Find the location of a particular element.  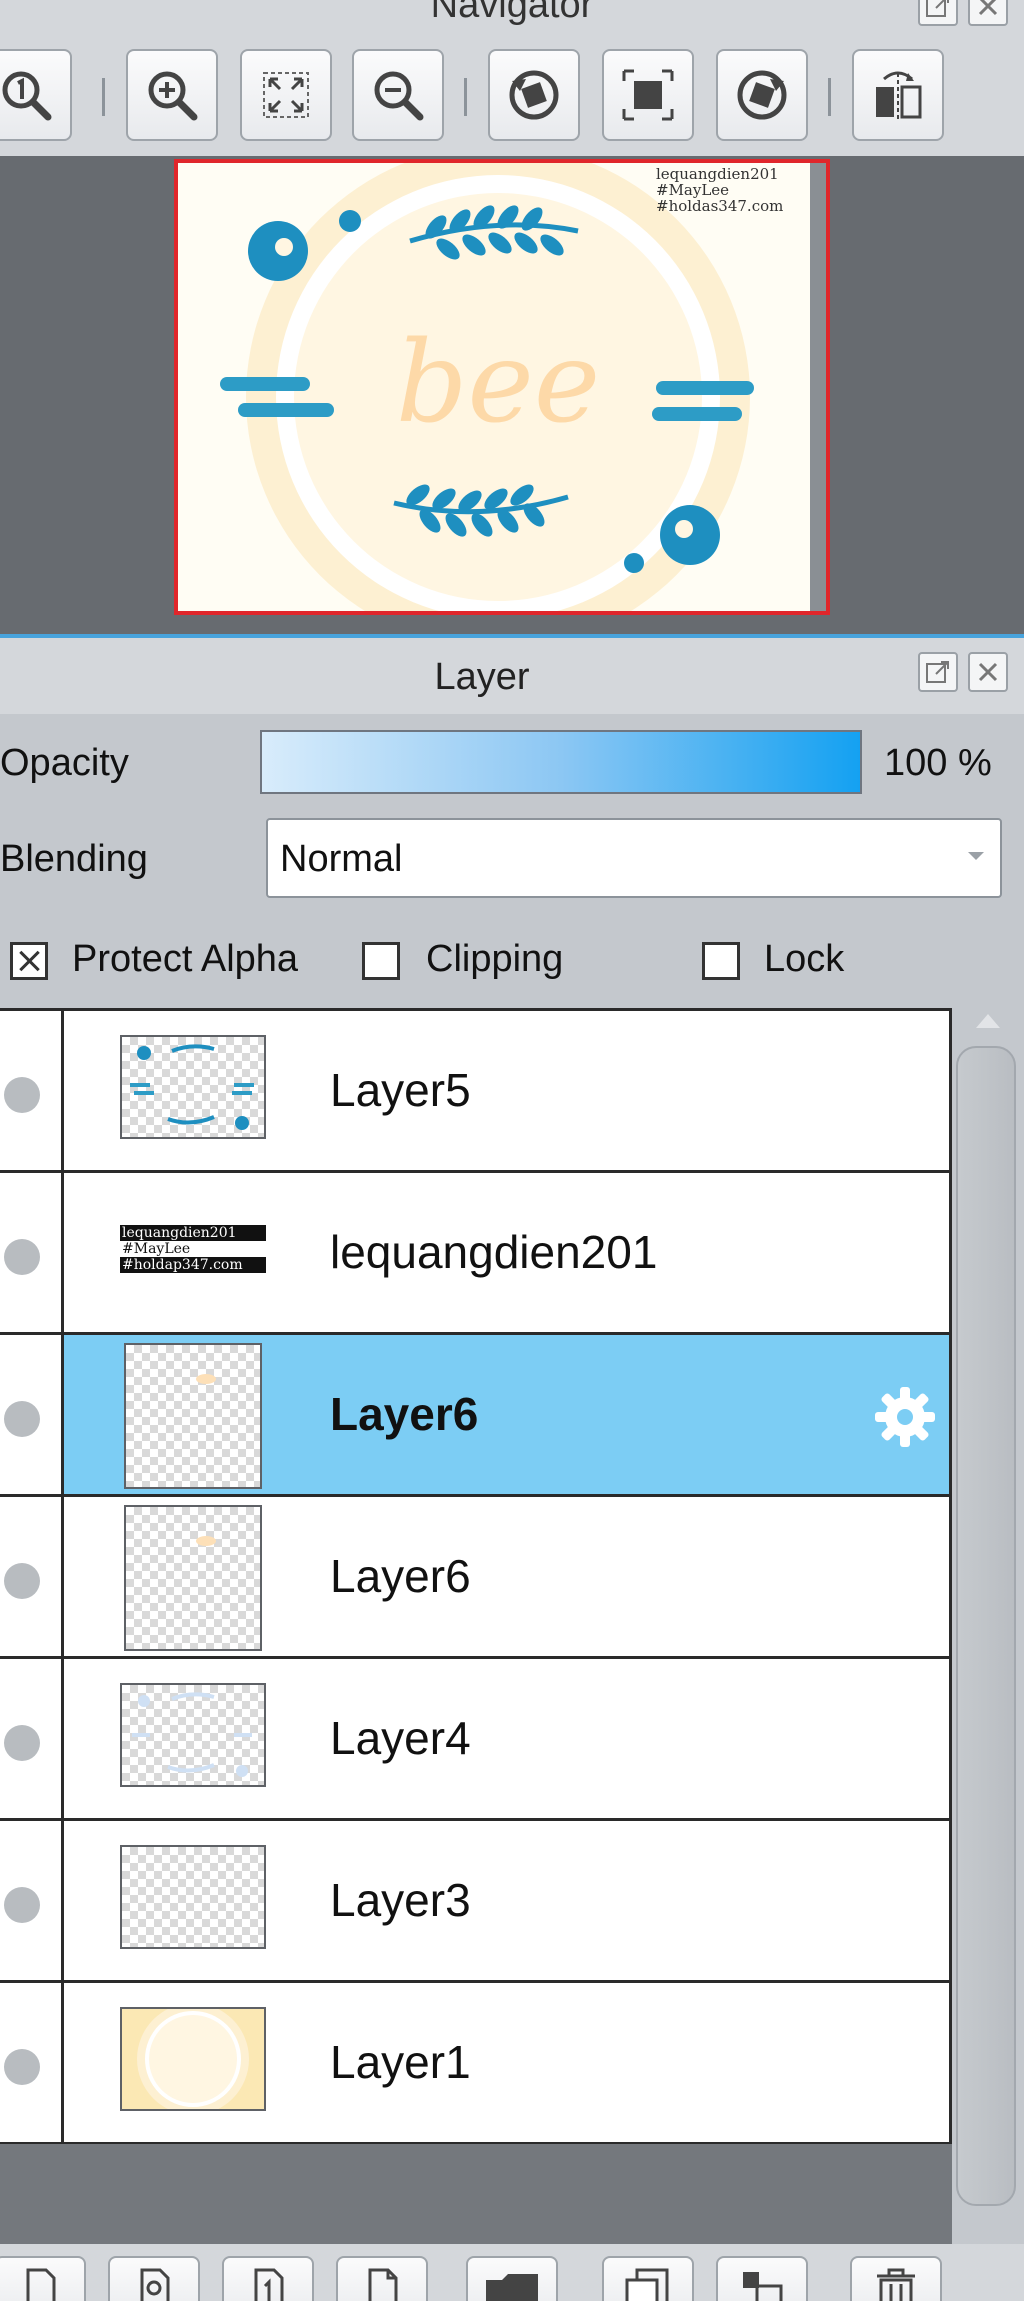

preview-center-text: bee is located at coordinates (498, 383).